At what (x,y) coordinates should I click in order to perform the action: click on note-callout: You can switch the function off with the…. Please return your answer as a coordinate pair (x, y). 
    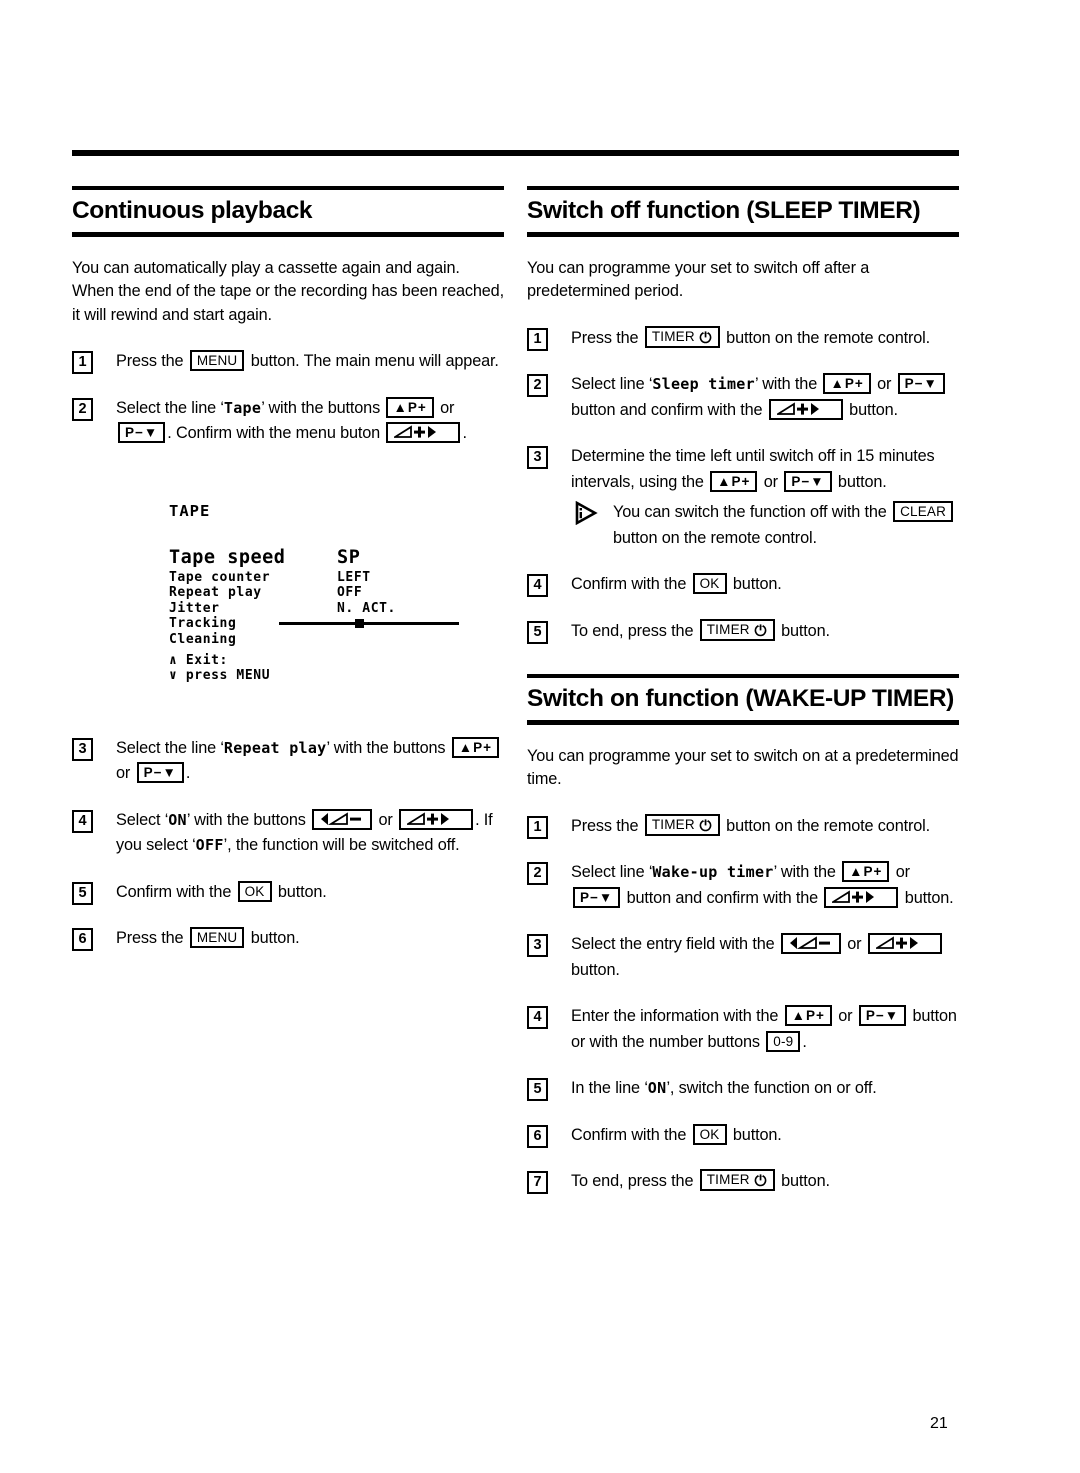
    Looking at the image, I should click on (765, 525).